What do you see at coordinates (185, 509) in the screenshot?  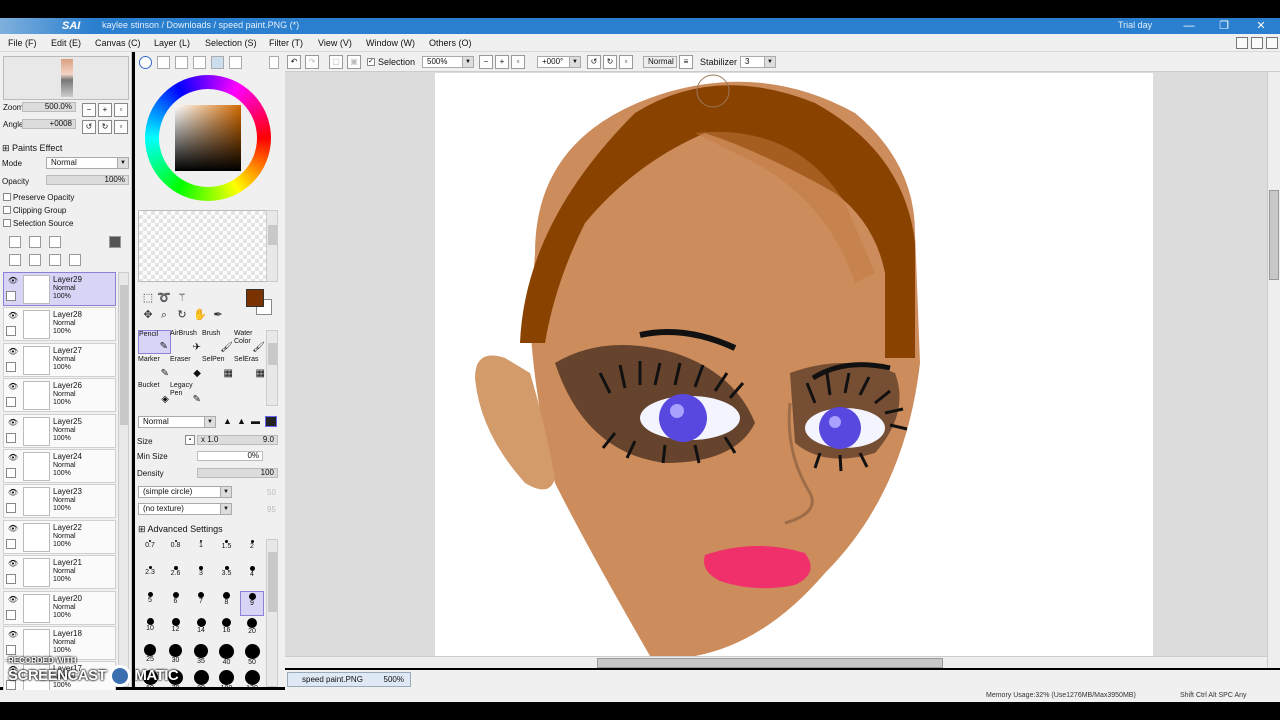 I see `brush-texture-select: (no texture) ▼` at bounding box center [185, 509].